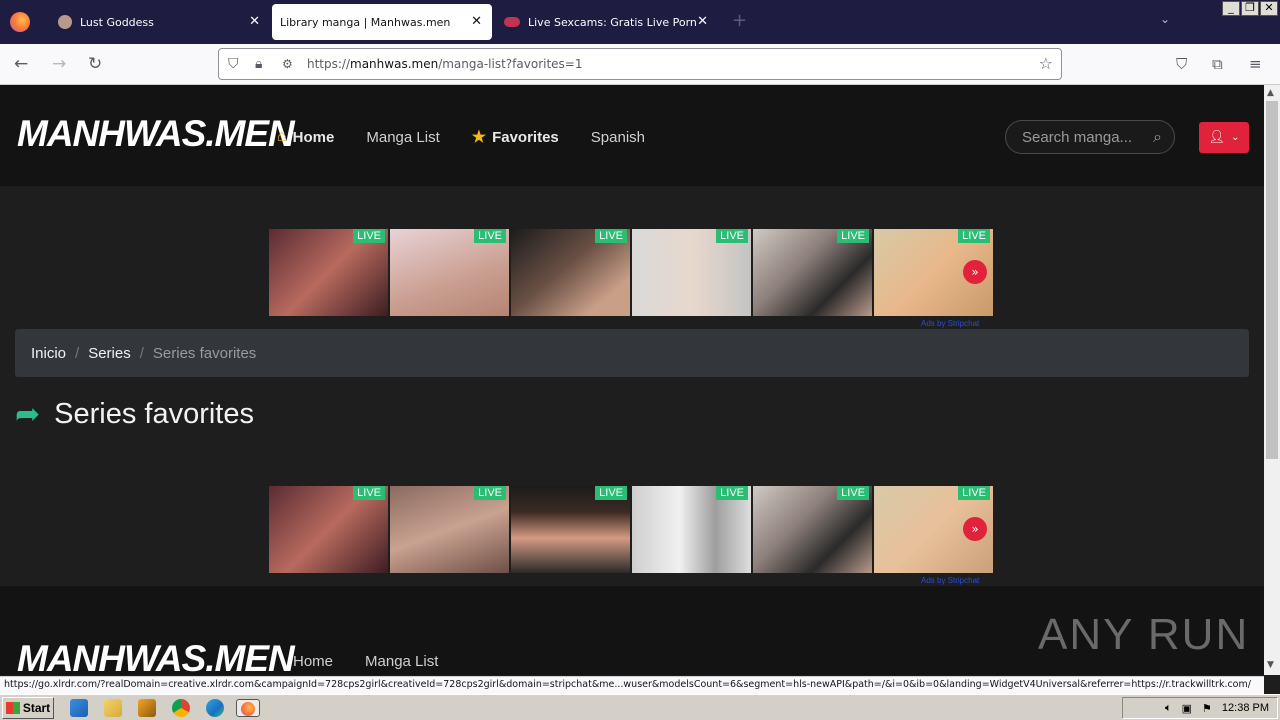 This screenshot has height=720, width=1280. I want to click on forward-icon: →, so click(59, 64).